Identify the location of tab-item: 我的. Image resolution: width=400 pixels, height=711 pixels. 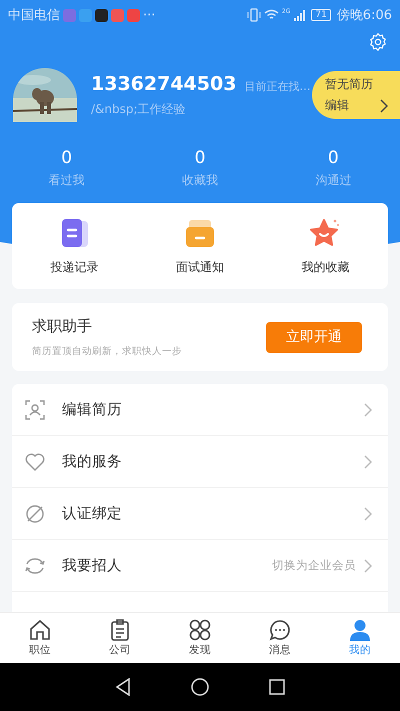
(360, 638).